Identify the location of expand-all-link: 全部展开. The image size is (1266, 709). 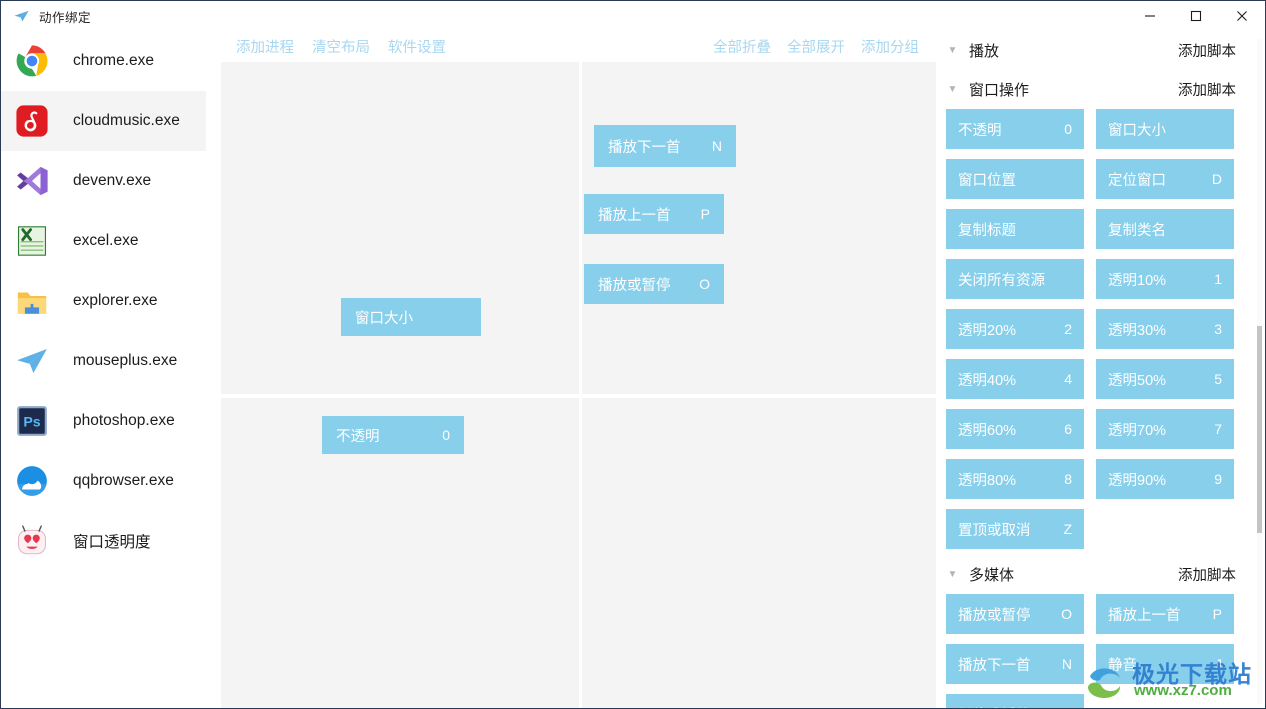
(816, 46).